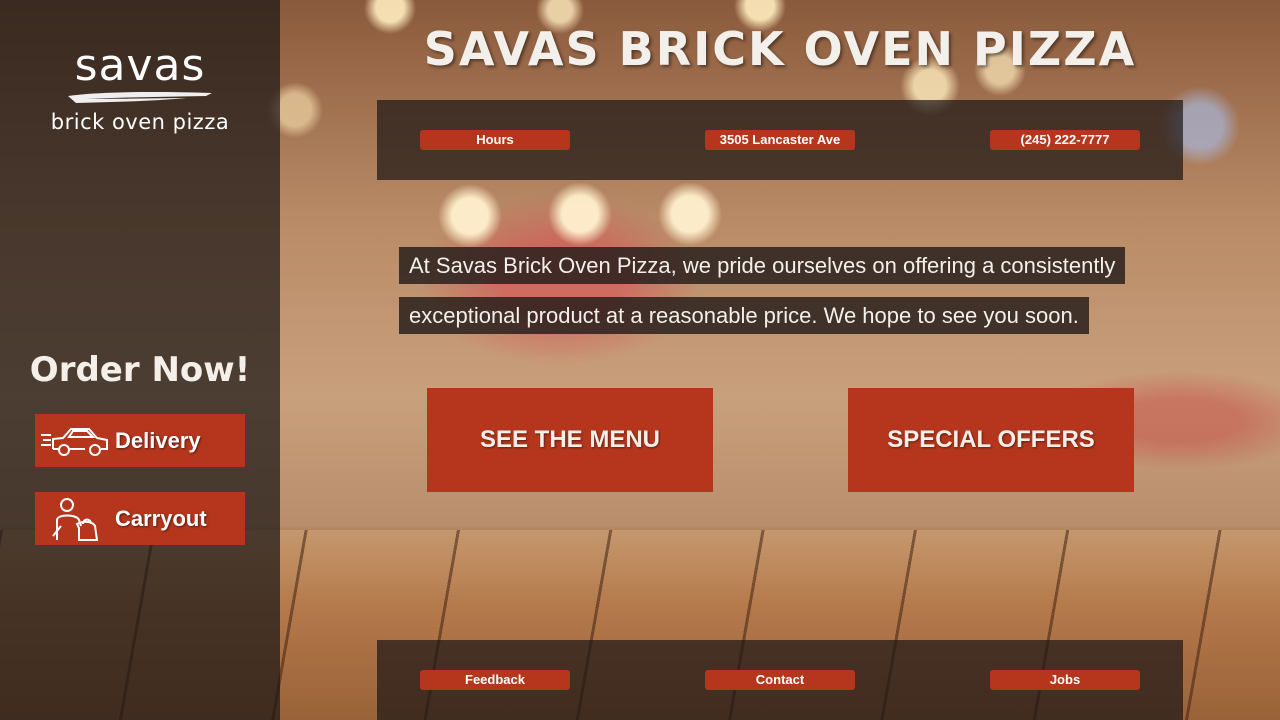  I want to click on info-bar: Hours 3505 Lancaster Ave (245) 222-7777, so click(780, 140).